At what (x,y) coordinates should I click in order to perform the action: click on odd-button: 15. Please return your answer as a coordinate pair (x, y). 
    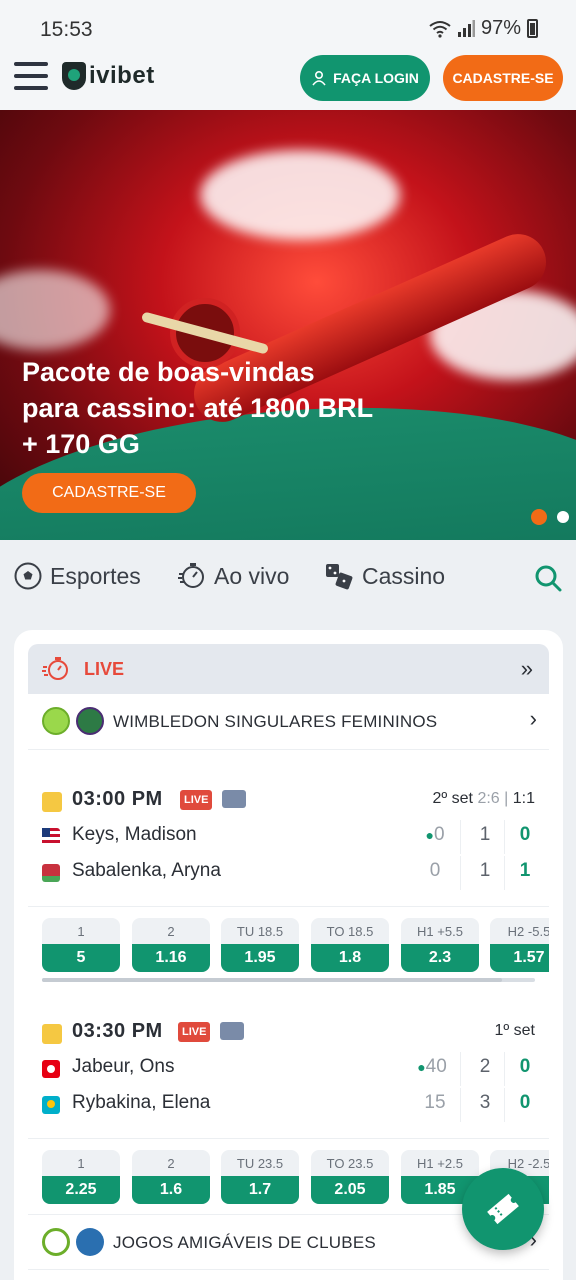
    Looking at the image, I should click on (81, 945).